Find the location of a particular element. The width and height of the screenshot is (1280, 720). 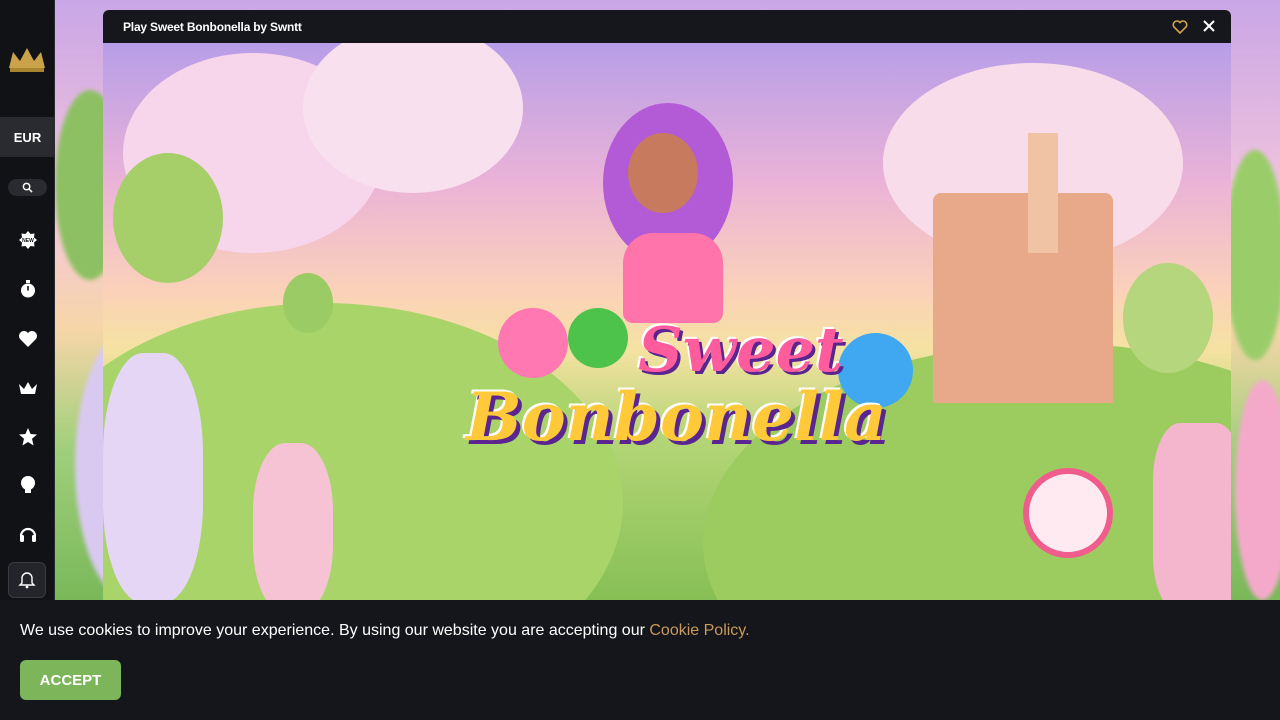

game-logo-line-1: Sweet is located at coordinates (741, 349).